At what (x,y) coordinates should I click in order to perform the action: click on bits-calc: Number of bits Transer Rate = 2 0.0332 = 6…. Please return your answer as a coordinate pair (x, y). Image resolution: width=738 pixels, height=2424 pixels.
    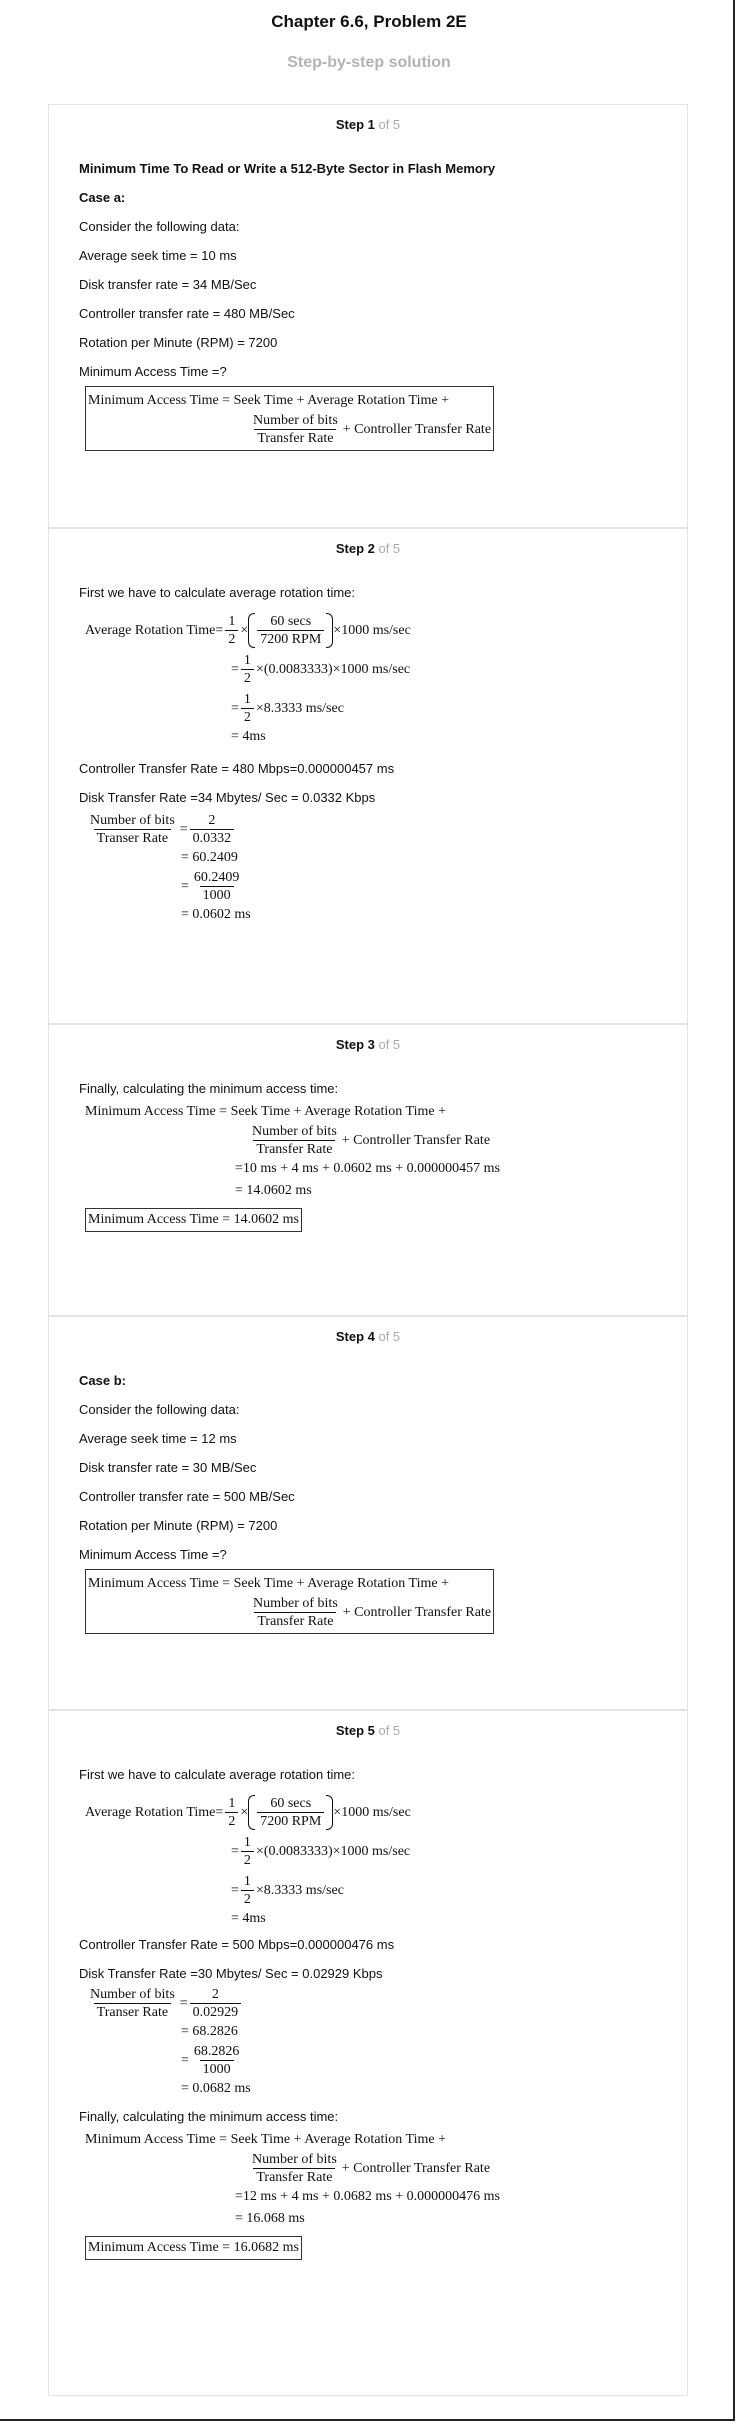
    Looking at the image, I should click on (170, 867).